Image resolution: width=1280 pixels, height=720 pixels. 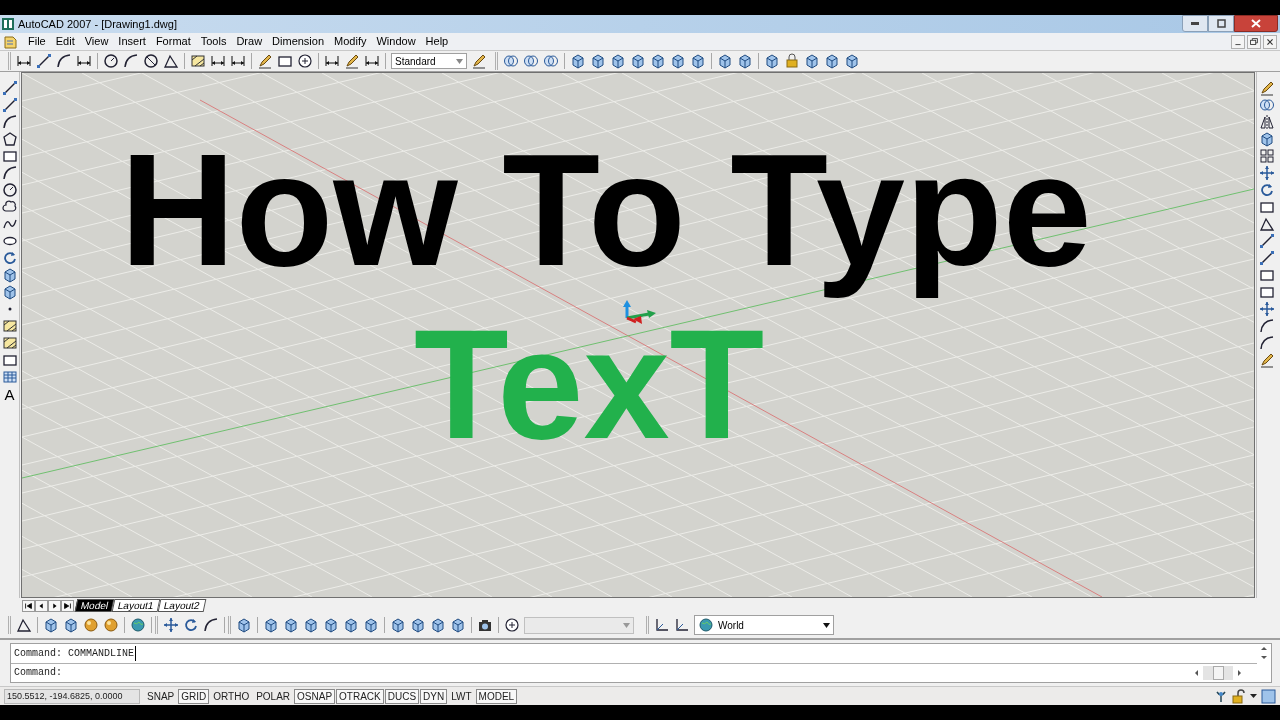 I want to click on status-toggle: DUCS, so click(x=402, y=696).